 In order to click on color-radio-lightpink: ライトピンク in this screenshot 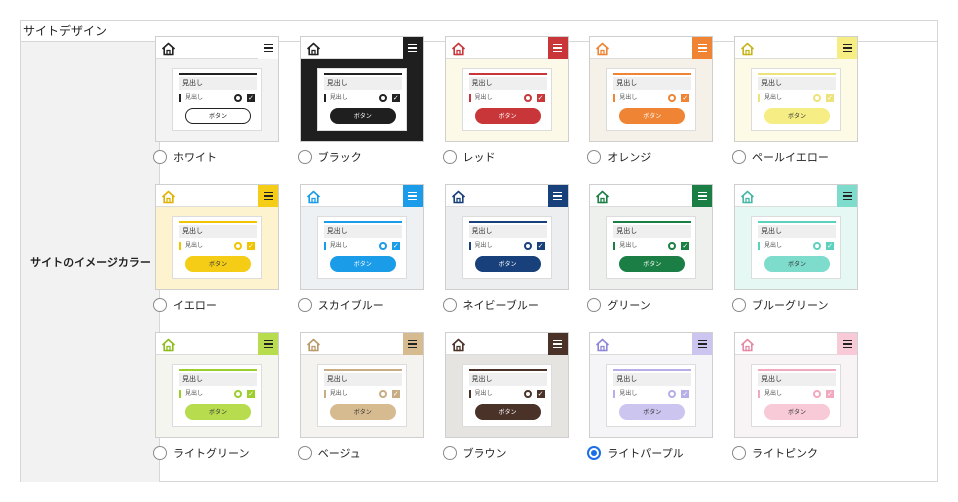, I will do `click(775, 453)`.